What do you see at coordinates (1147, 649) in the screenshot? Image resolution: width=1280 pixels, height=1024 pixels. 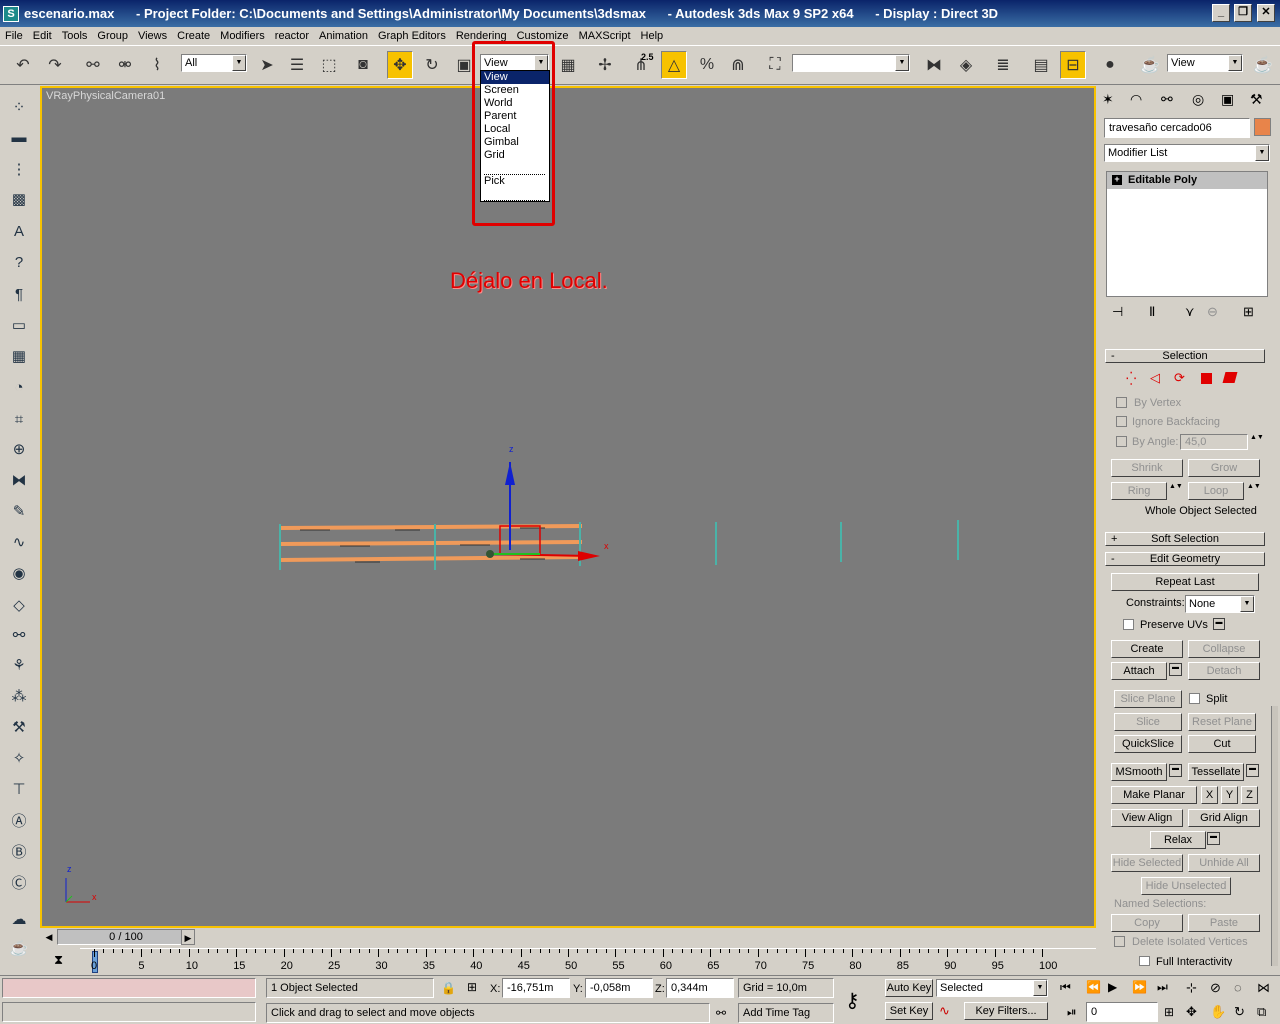 I see `create-button: Create` at bounding box center [1147, 649].